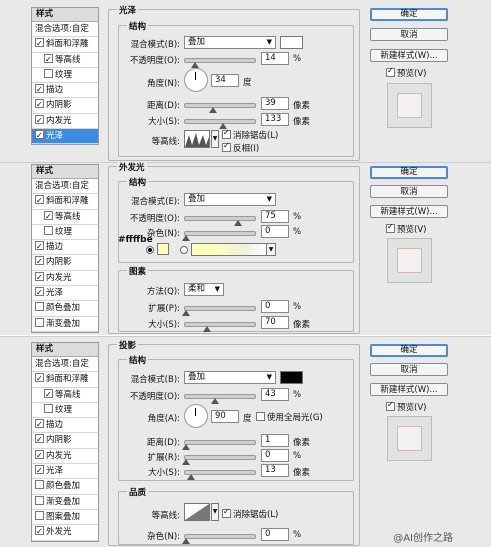 Image resolution: width=491 pixels, height=547 pixels. What do you see at coordinates (150, 250) in the screenshot?
I see `solid-color-radio` at bounding box center [150, 250].